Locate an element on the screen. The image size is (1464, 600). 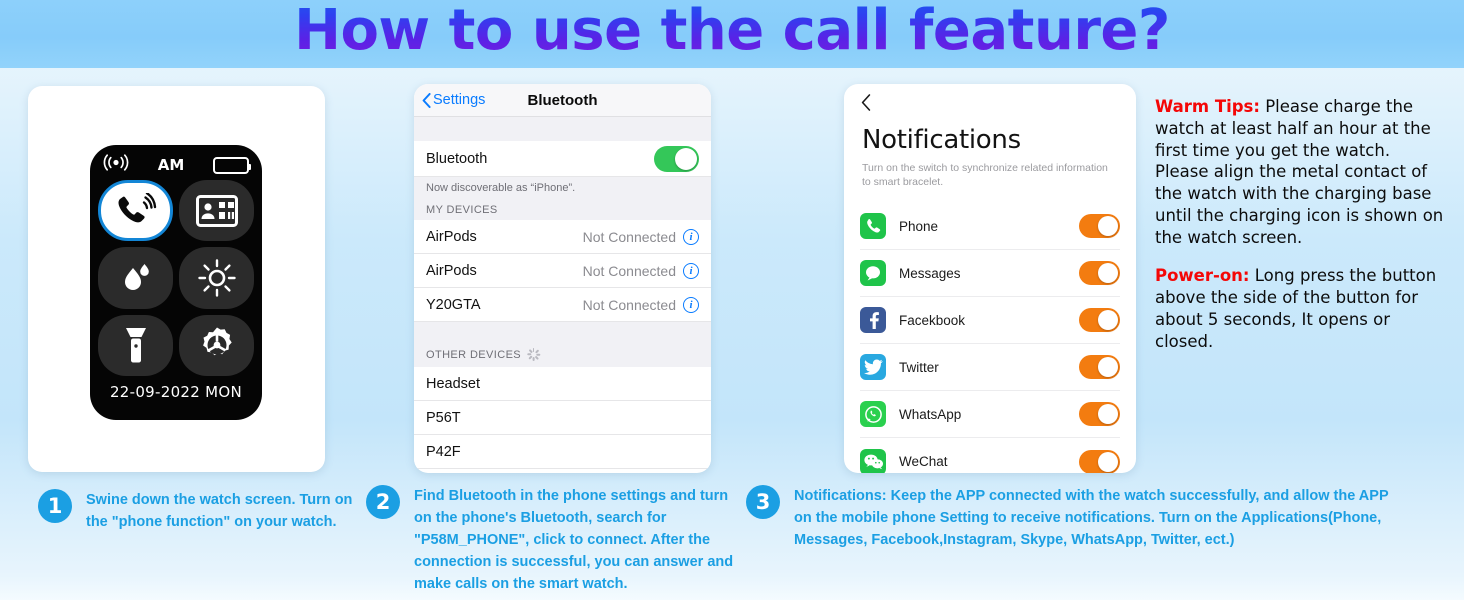
watch-tile-contacts is located at coordinates (216, 211).